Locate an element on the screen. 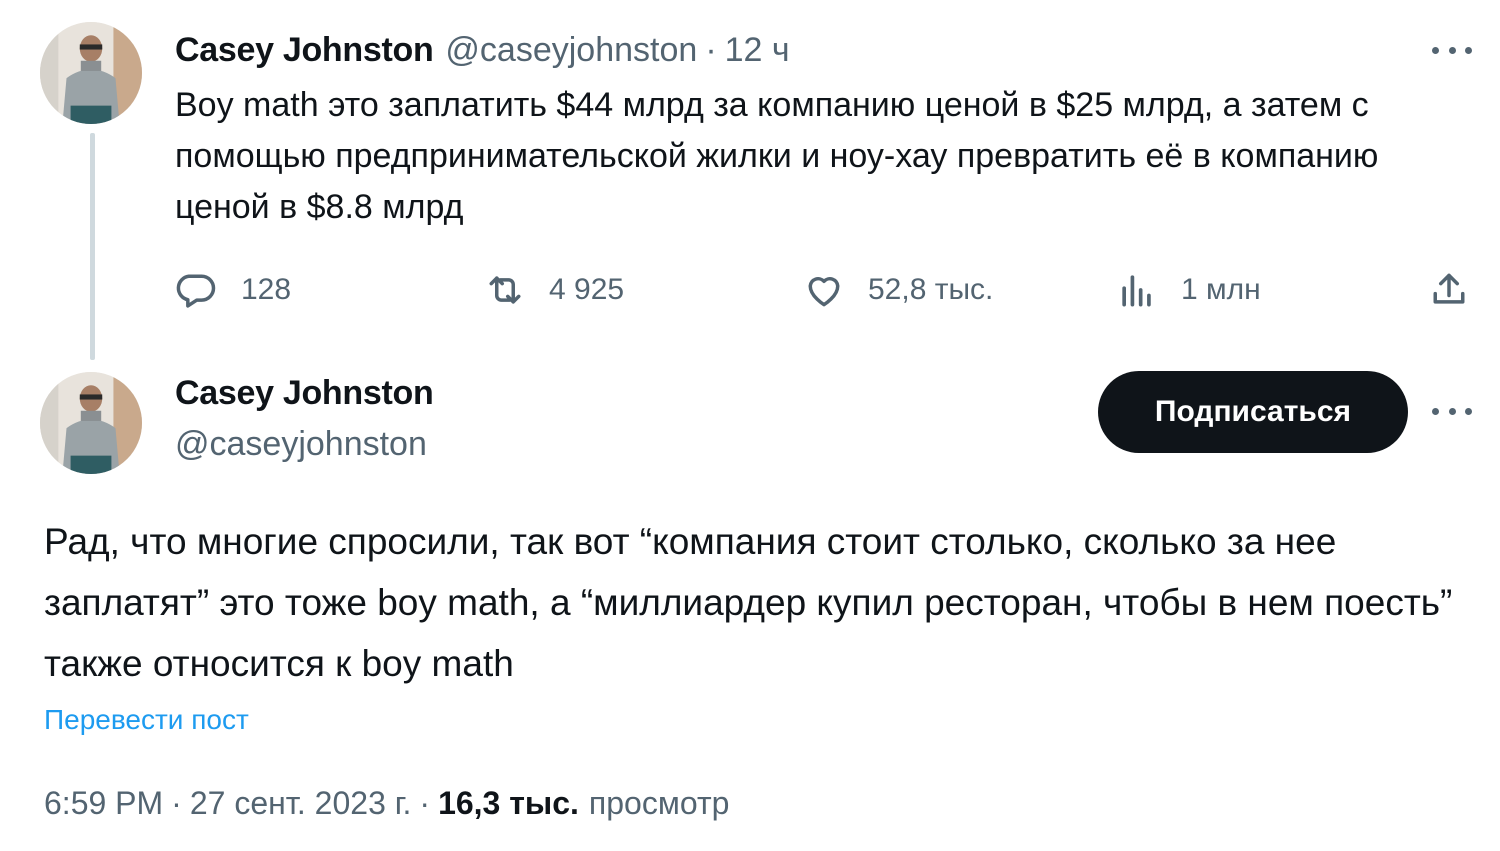 This screenshot has width=1500, height=851. heart-icon is located at coordinates (824, 292).